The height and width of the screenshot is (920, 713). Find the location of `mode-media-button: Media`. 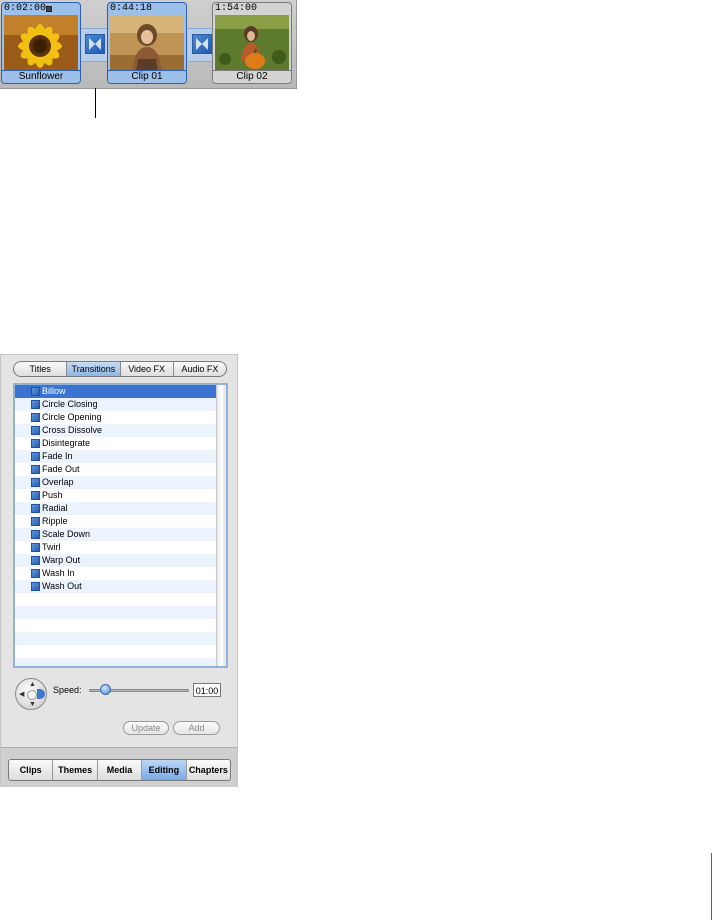

mode-media-button: Media is located at coordinates (120, 770).